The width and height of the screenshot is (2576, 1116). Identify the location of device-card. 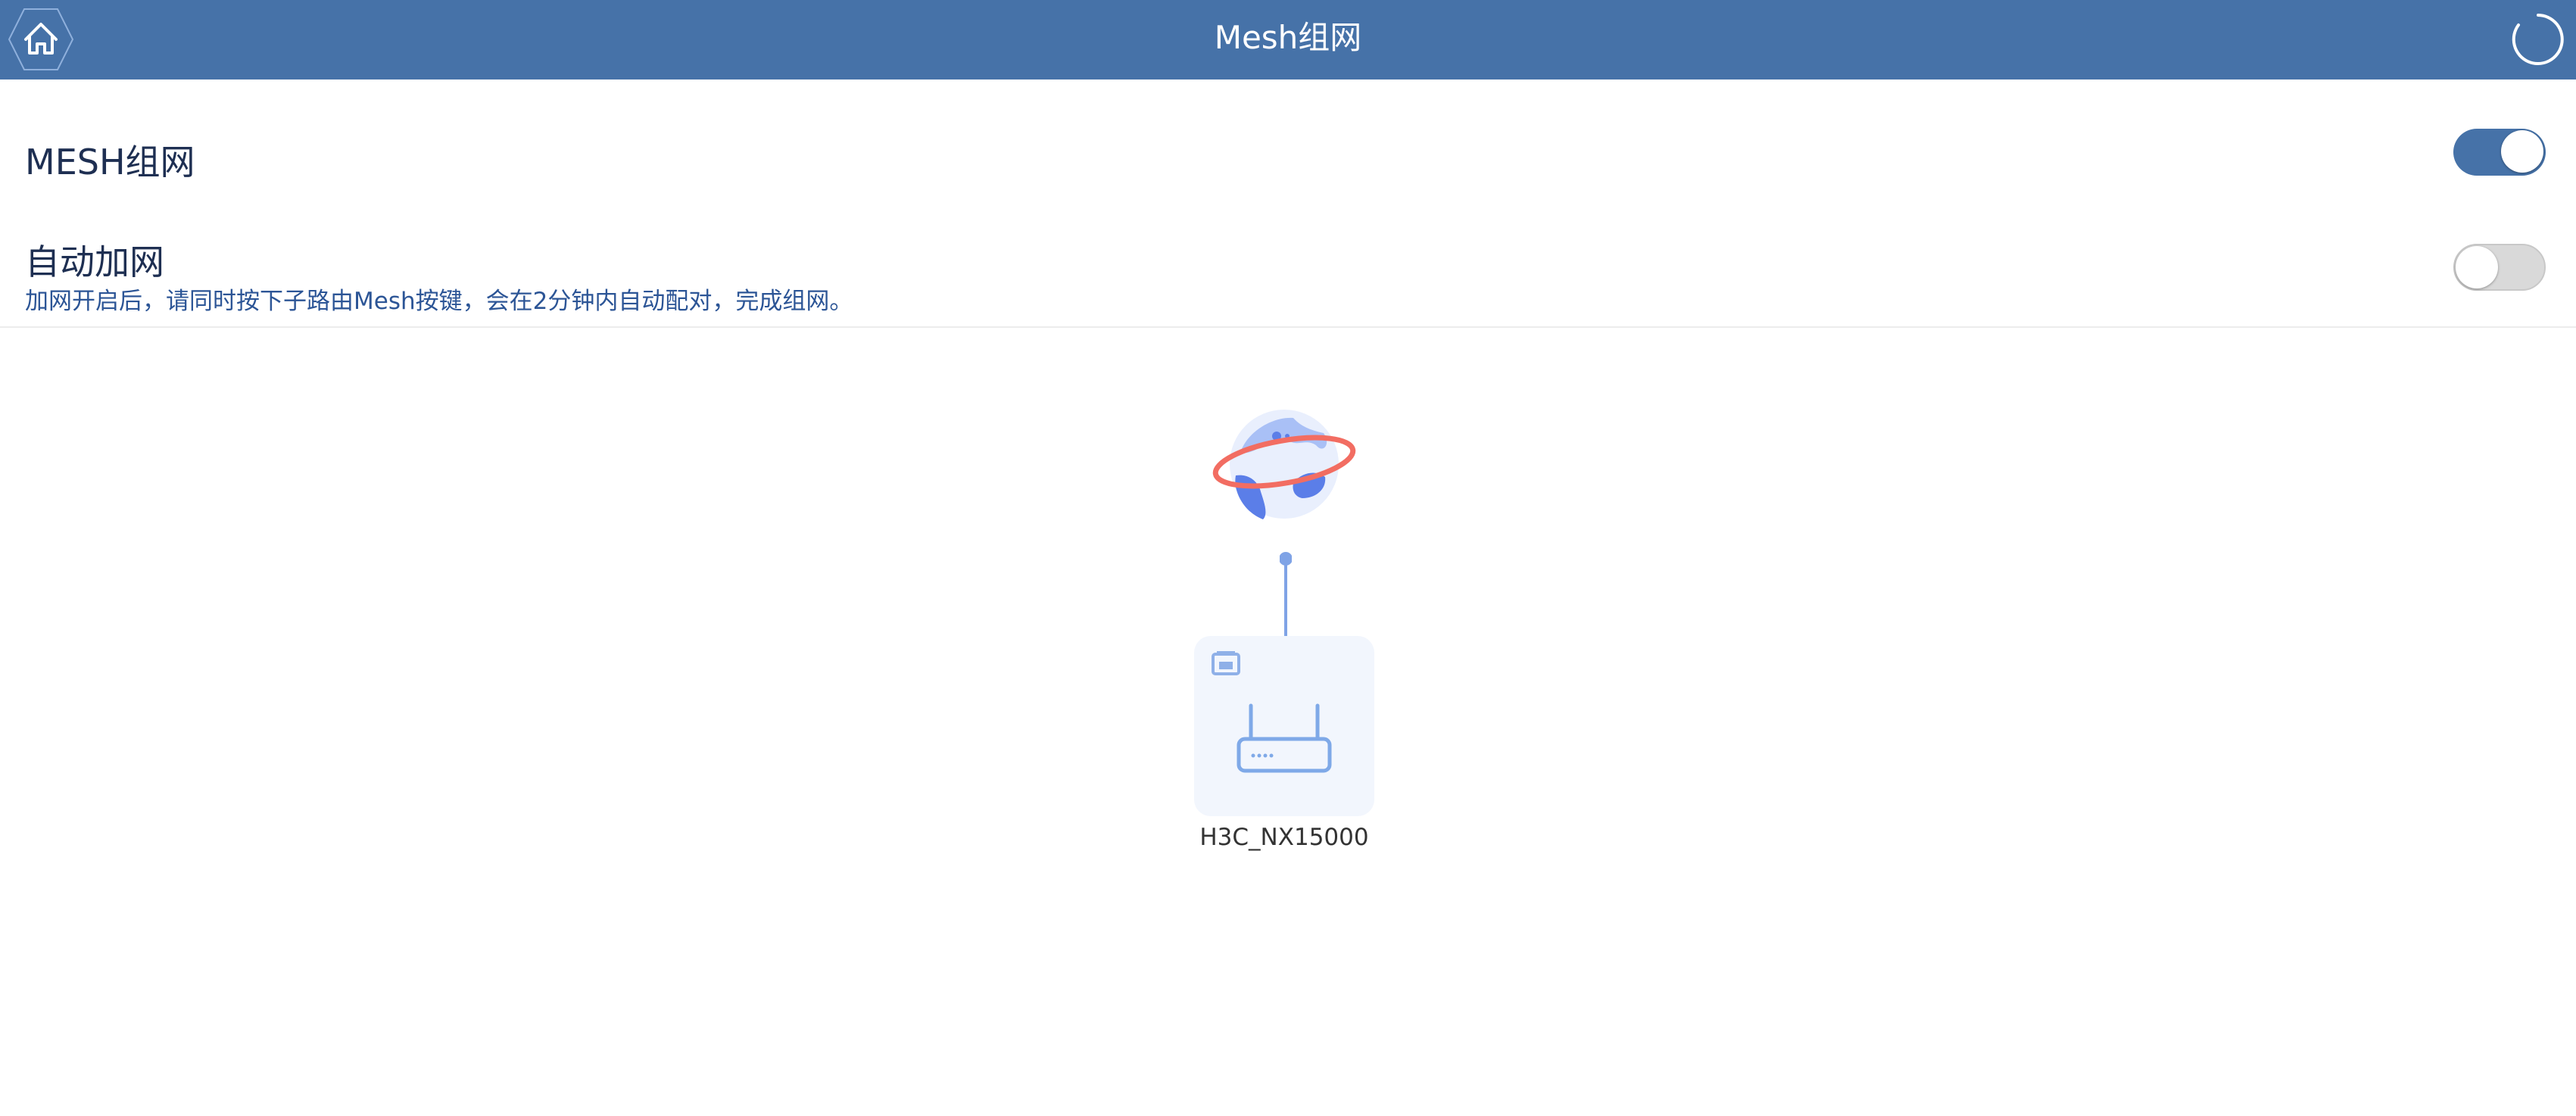
(1284, 726).